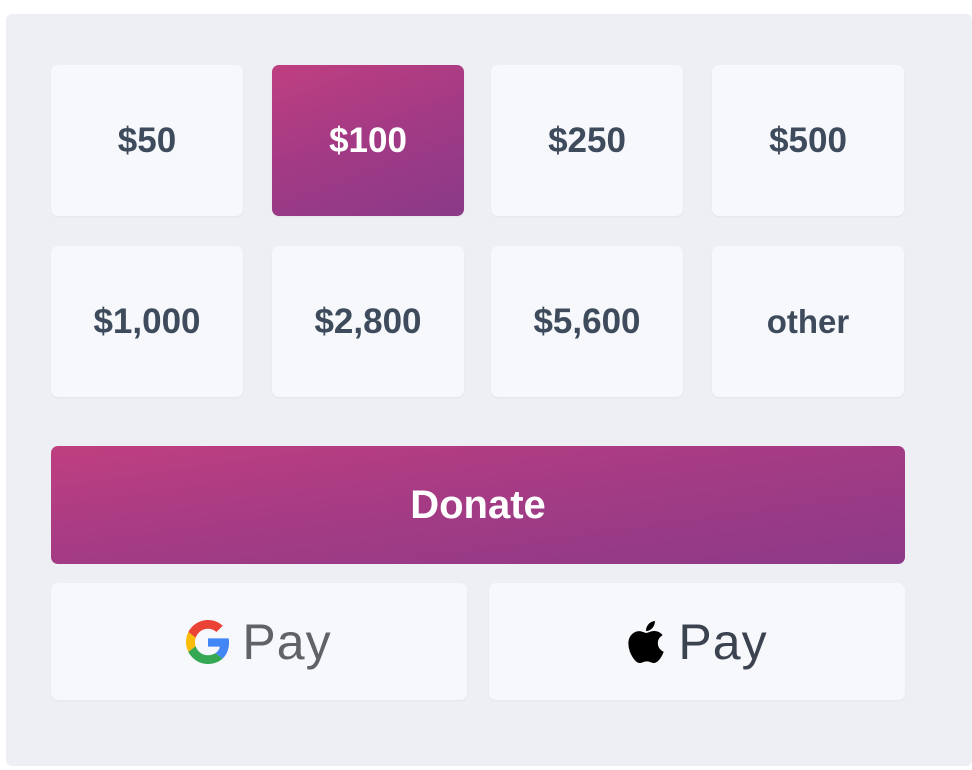 This screenshot has width=972, height=770. I want to click on apple-pay-button: Pay, so click(697, 641).